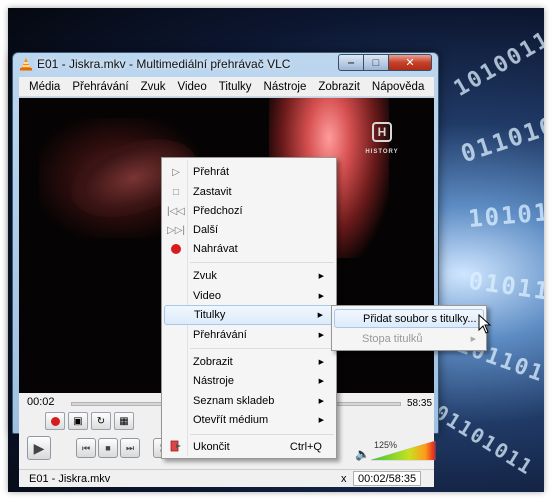 The image size is (552, 500). What do you see at coordinates (26, 64) in the screenshot?
I see `vlc-cone-icon` at bounding box center [26, 64].